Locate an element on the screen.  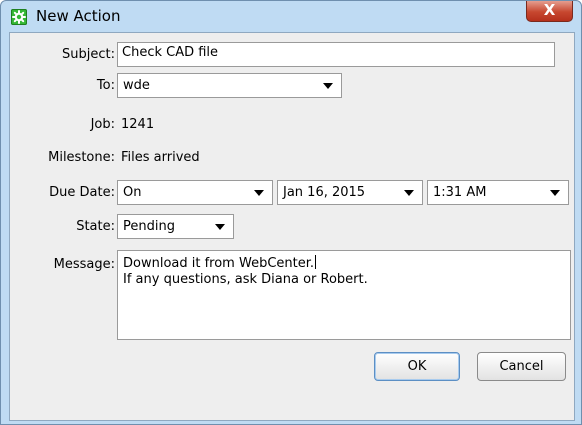
due-date-date-select: Jan 16, 2015 is located at coordinates (350, 192).